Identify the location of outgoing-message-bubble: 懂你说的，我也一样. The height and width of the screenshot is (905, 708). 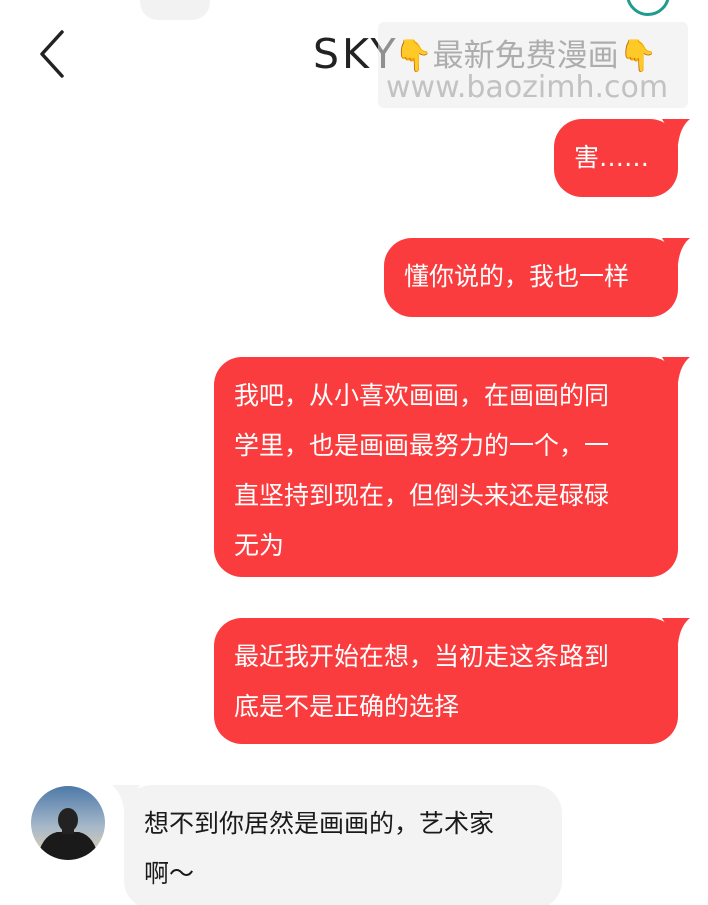
(537, 277).